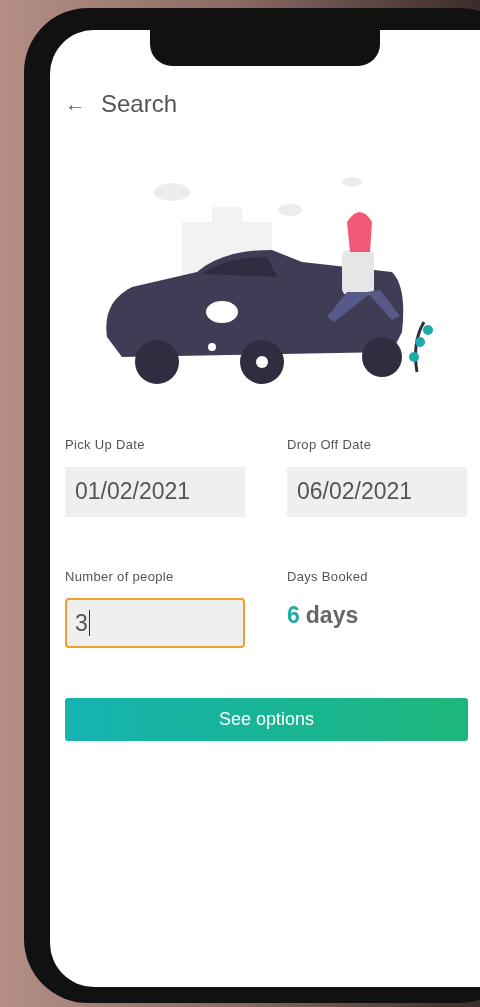 This screenshot has width=480, height=1007. I want to click on field-label: Days Booked, so click(328, 576).